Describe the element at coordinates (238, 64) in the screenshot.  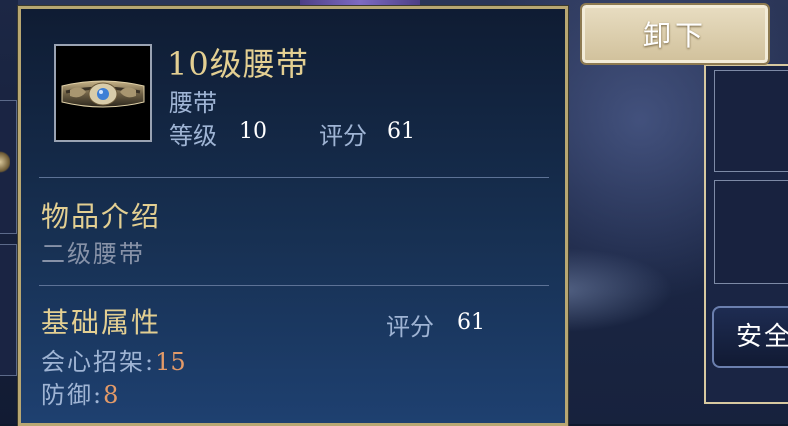
I see `item-name: 10级腰带` at that location.